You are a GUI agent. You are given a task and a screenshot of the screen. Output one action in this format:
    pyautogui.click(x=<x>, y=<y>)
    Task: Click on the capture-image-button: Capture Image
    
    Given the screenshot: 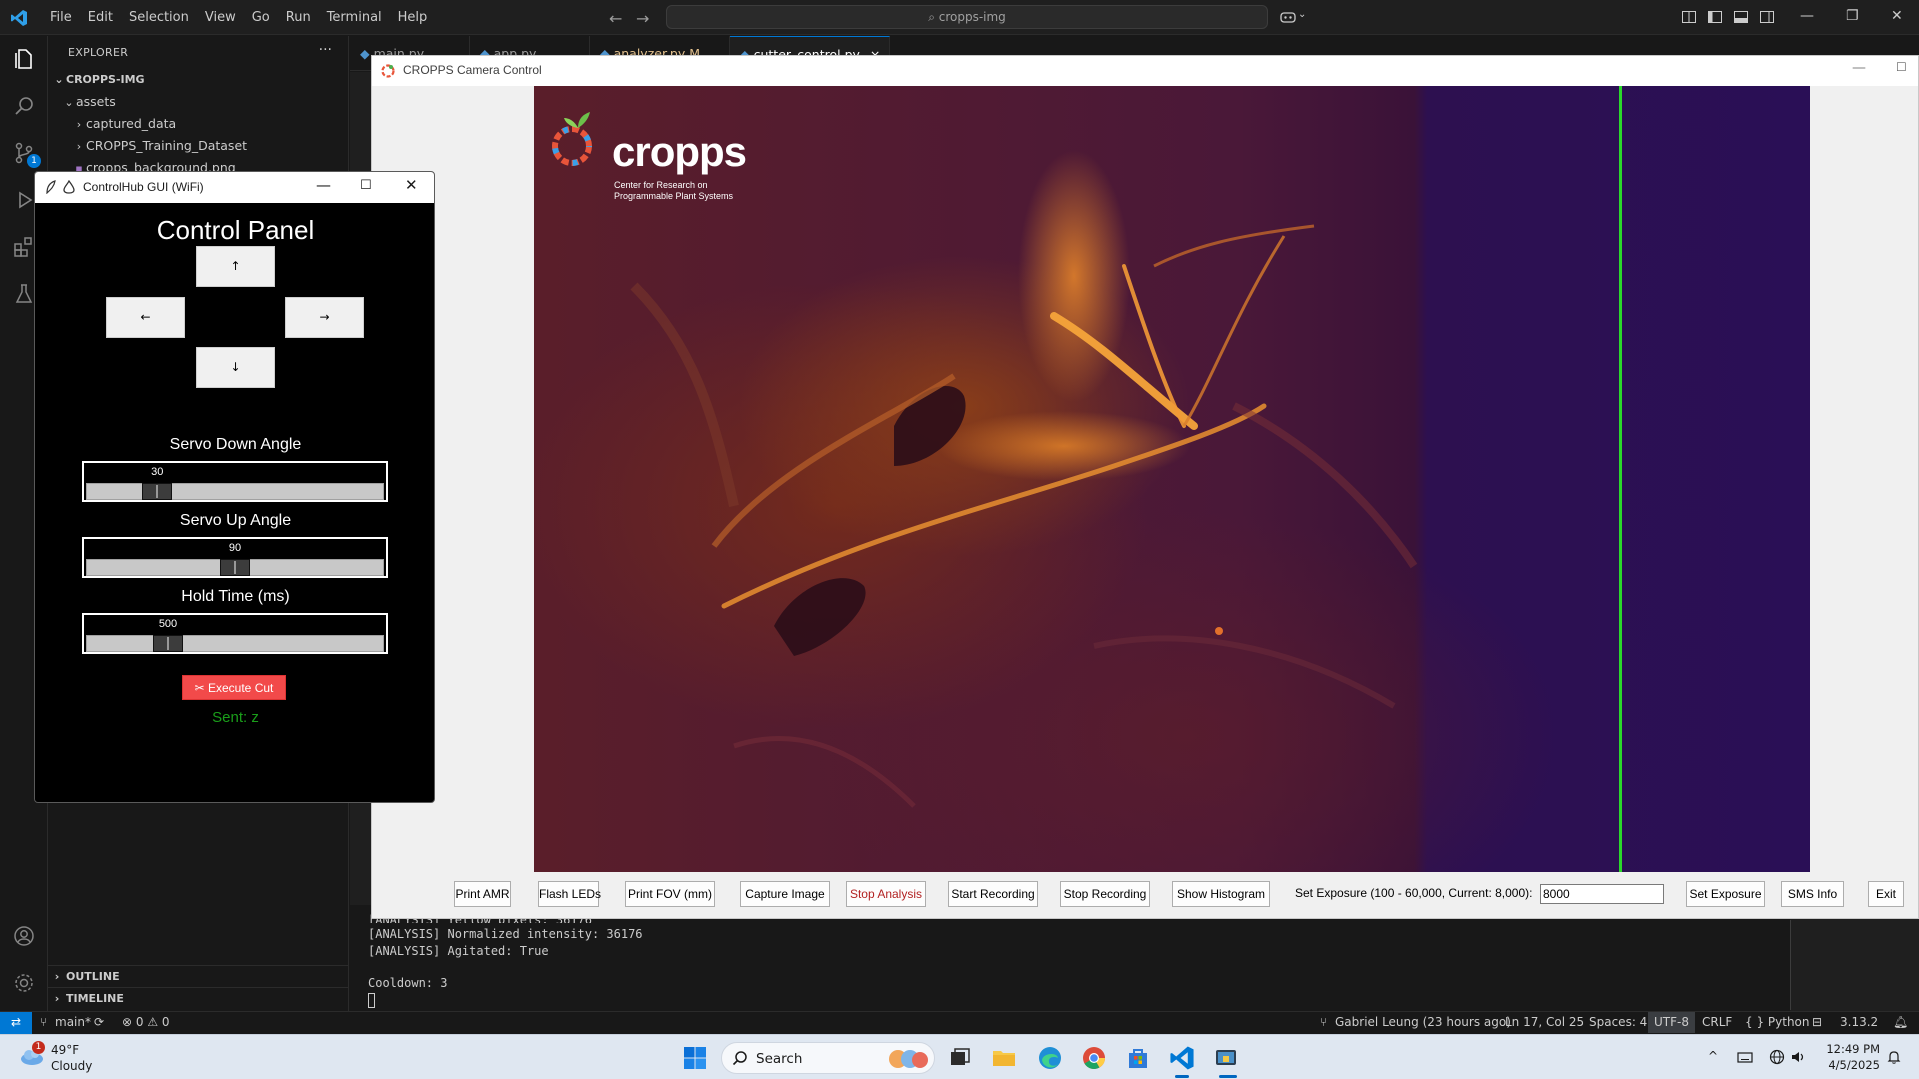 What is the action you would take?
    pyautogui.click(x=785, y=894)
    